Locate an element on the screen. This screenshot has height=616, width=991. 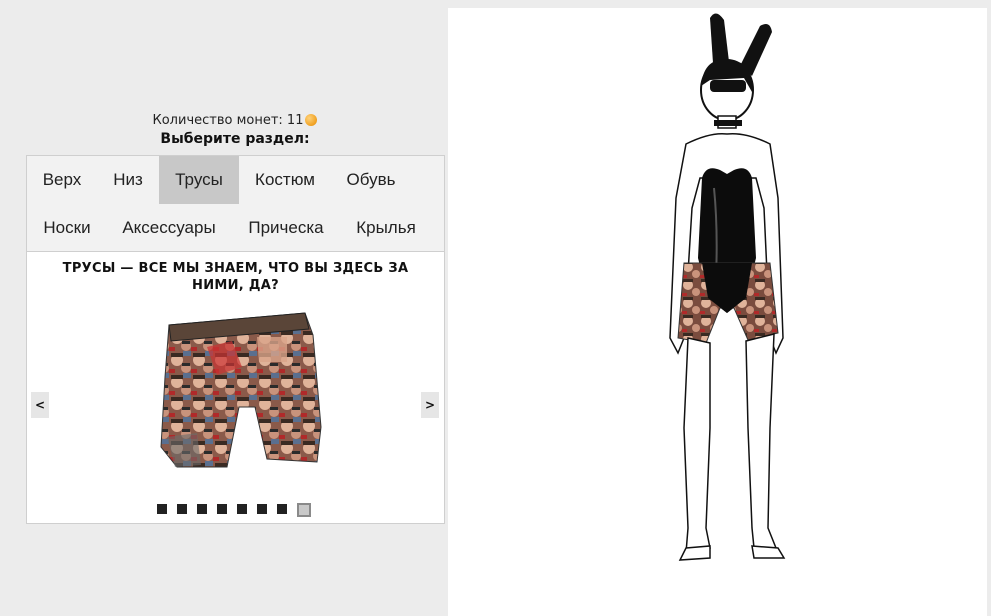
collar is located at coordinates (728, 123).